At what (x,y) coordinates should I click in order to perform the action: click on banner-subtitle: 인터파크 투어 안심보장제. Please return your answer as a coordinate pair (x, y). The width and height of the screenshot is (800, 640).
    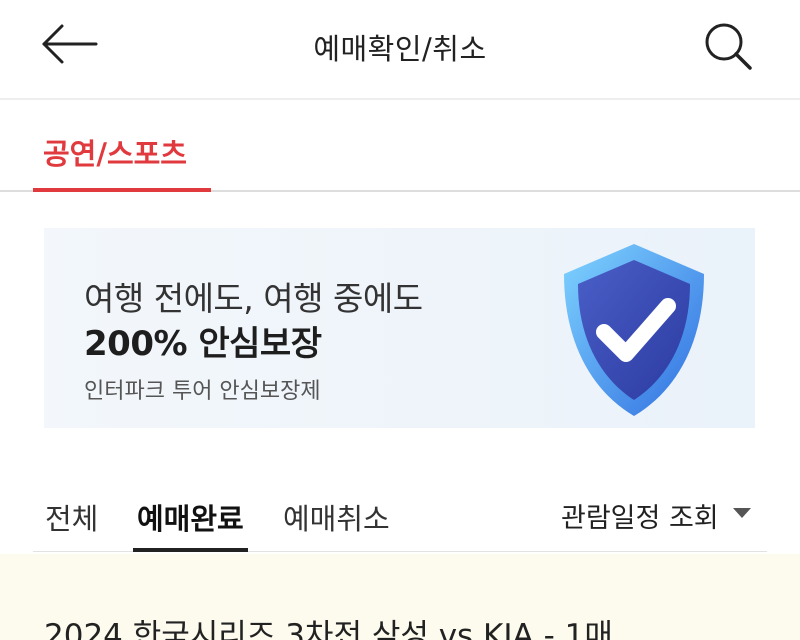
    Looking at the image, I should click on (202, 391).